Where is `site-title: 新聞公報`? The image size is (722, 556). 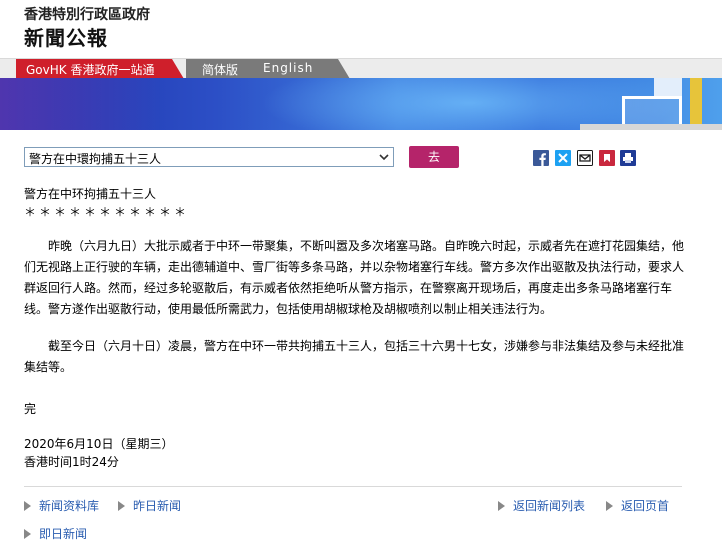
site-title: 新聞公報 is located at coordinates (66, 36).